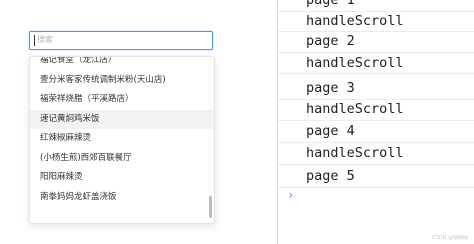 The image size is (474, 244). Describe the element at coordinates (330, 41) in the screenshot. I see `log-text: page 2` at that location.